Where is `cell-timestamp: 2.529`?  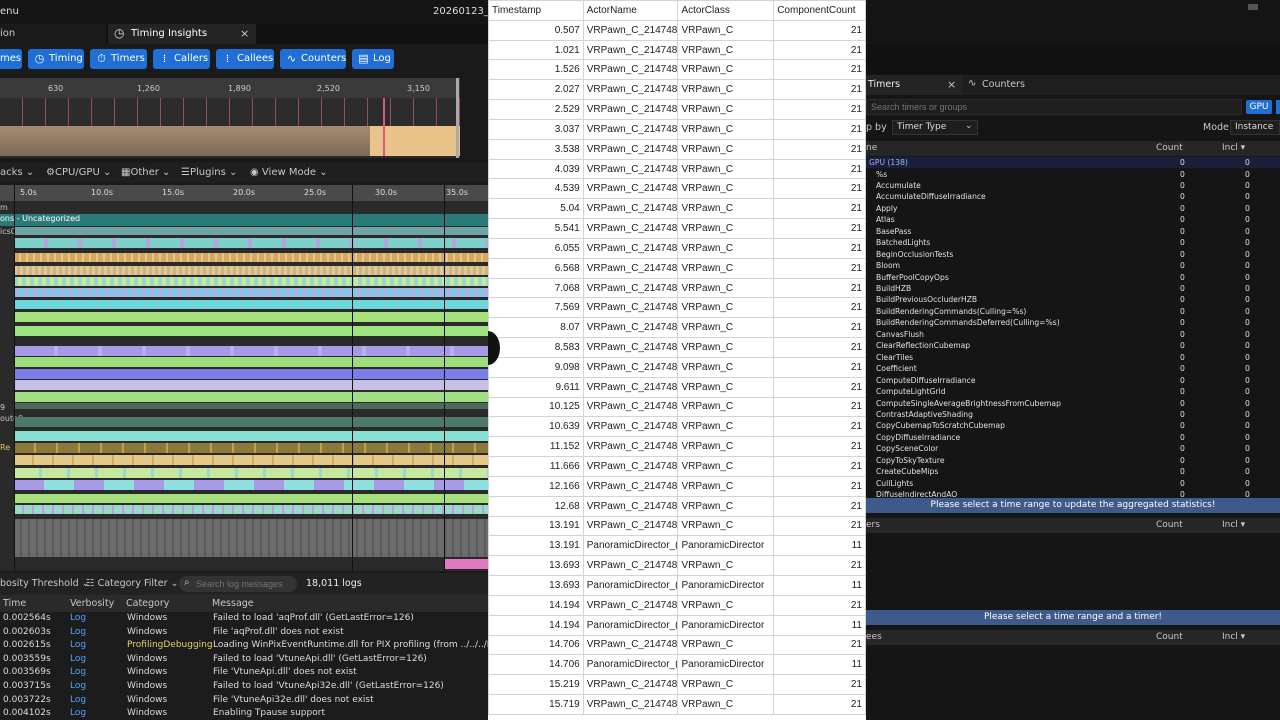
cell-timestamp: 2.529 is located at coordinates (536, 109).